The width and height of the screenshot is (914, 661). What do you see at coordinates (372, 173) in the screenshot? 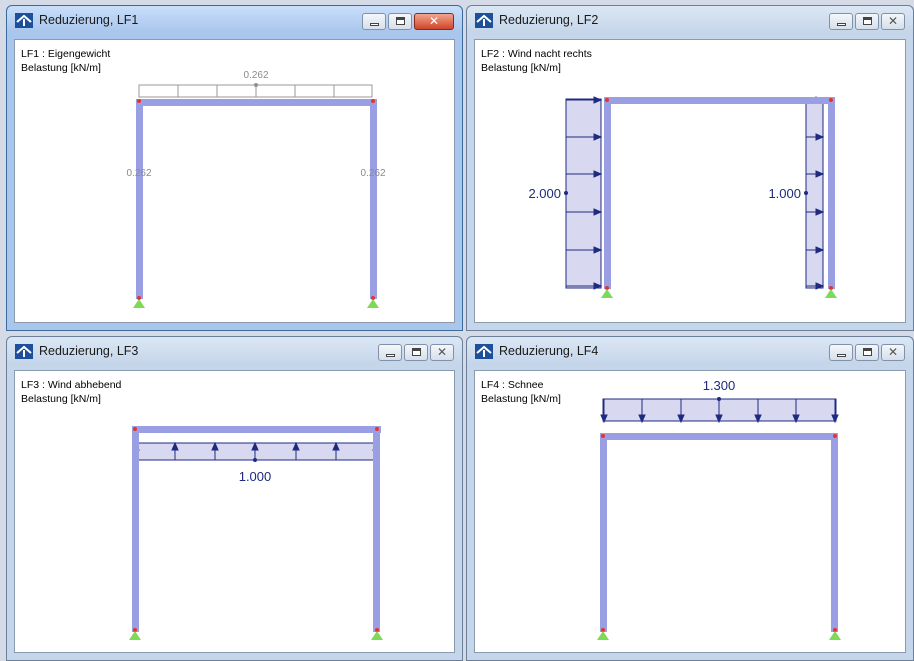
I see `right-column-load-value: 0.262` at bounding box center [372, 173].